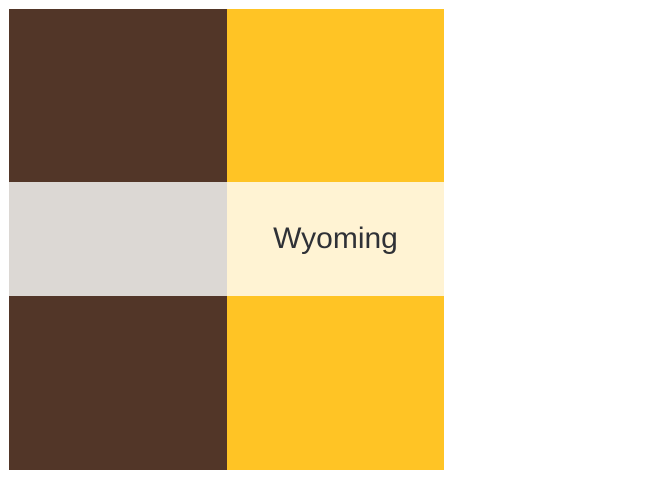 This screenshot has height=480, width=672. What do you see at coordinates (335, 95) in the screenshot?
I see `secondary-swatch-top` at bounding box center [335, 95].